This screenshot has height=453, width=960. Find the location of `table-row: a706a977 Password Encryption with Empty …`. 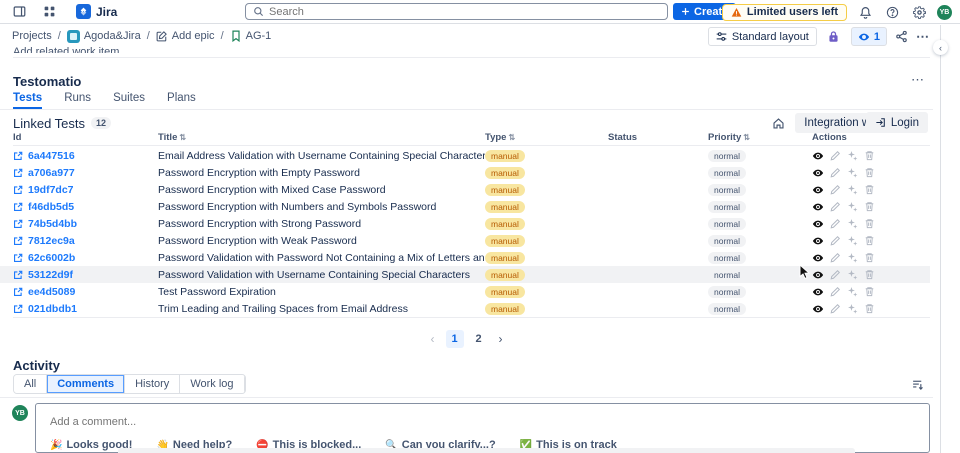

table-row: a706a977 Password Encryption with Empty … is located at coordinates (465, 172).